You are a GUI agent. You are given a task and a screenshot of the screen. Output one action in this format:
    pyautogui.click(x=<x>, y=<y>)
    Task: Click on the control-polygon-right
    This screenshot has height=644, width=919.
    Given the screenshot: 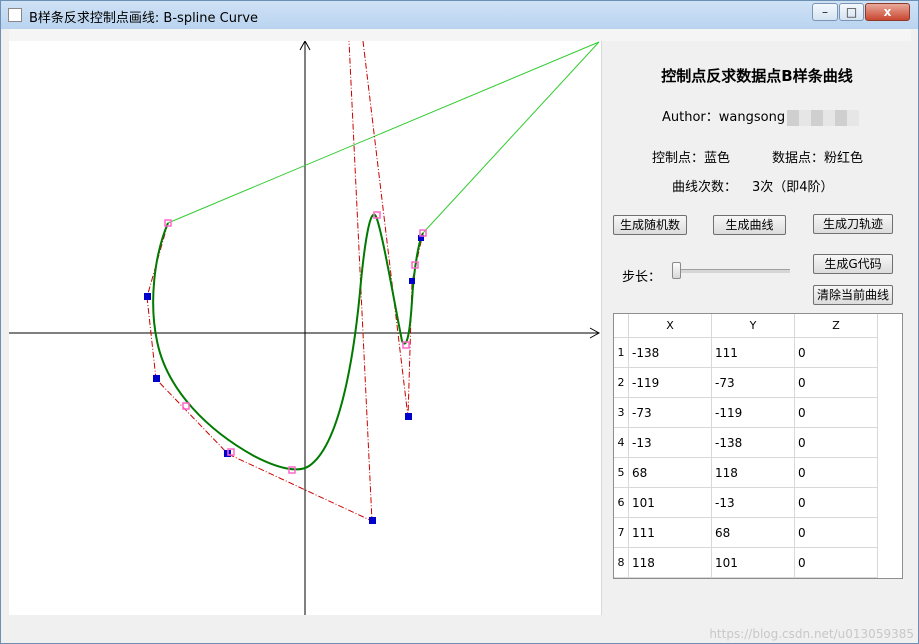 What is the action you would take?
    pyautogui.click(x=393, y=229)
    